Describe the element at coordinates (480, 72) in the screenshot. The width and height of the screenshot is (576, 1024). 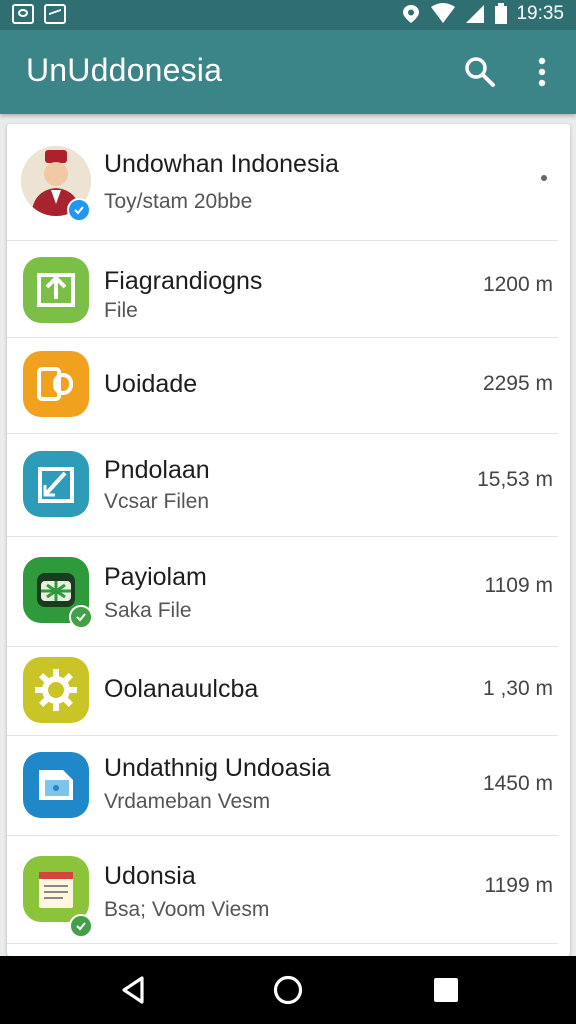
I see `search-icon` at that location.